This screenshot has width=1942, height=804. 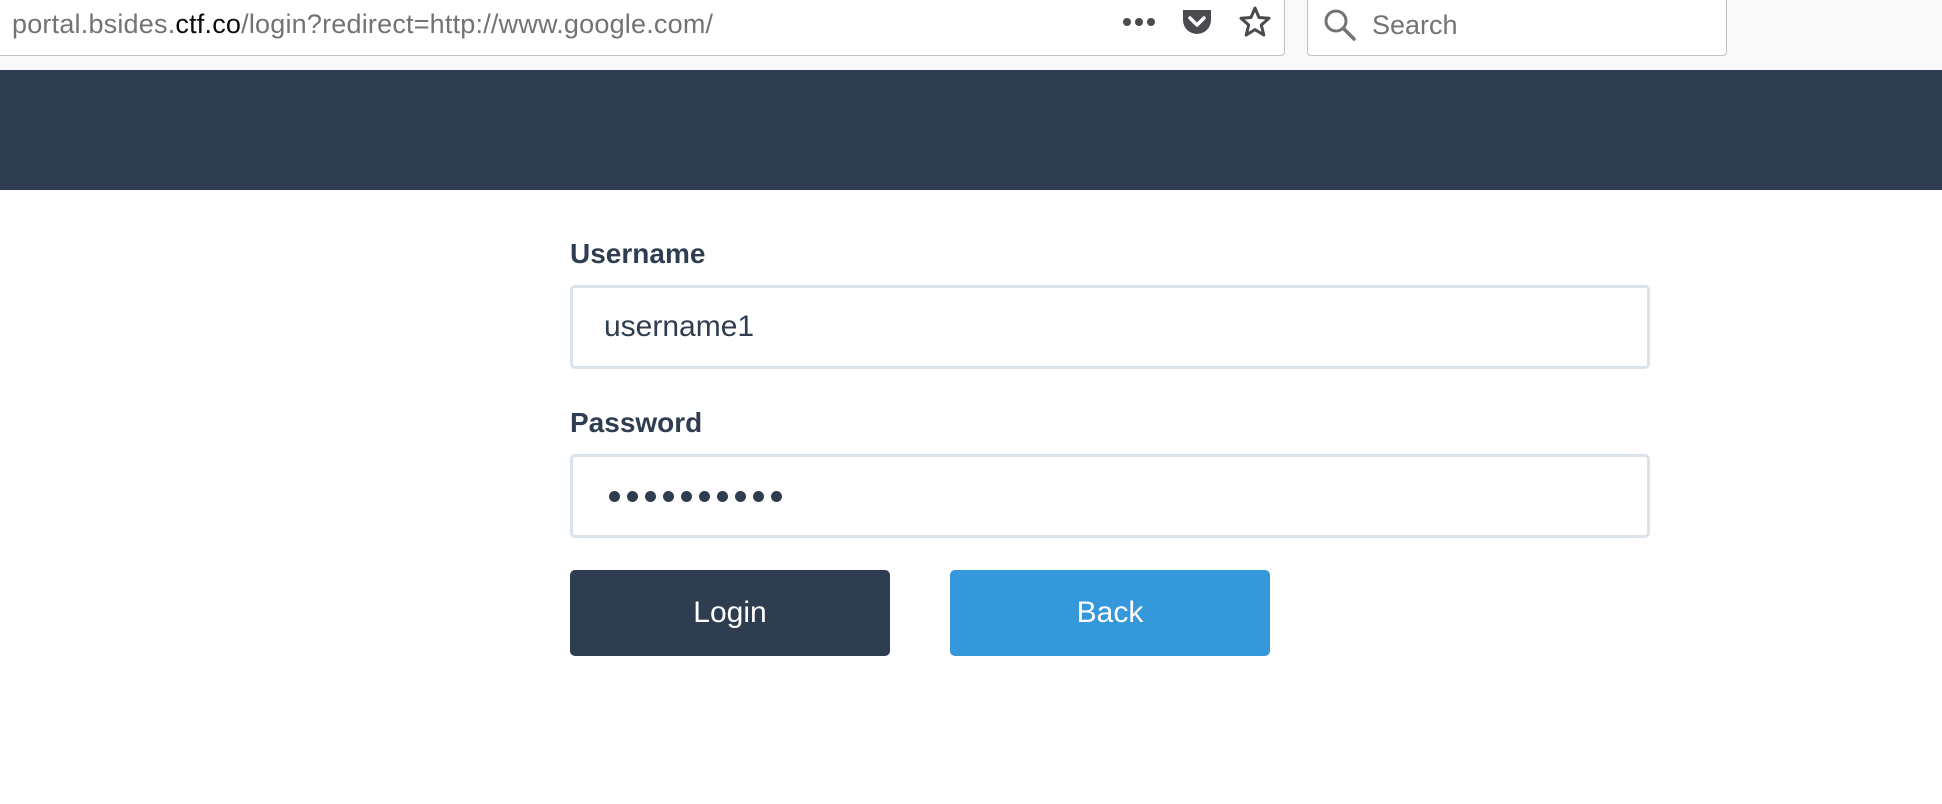 What do you see at coordinates (636, 422) in the screenshot?
I see `password-label: Password` at bounding box center [636, 422].